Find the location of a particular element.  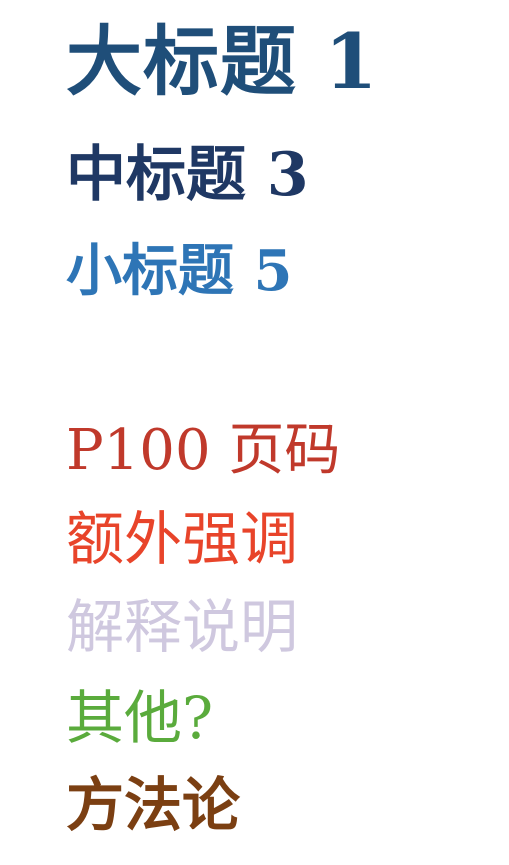

other-label: 其他? is located at coordinates (140, 718).